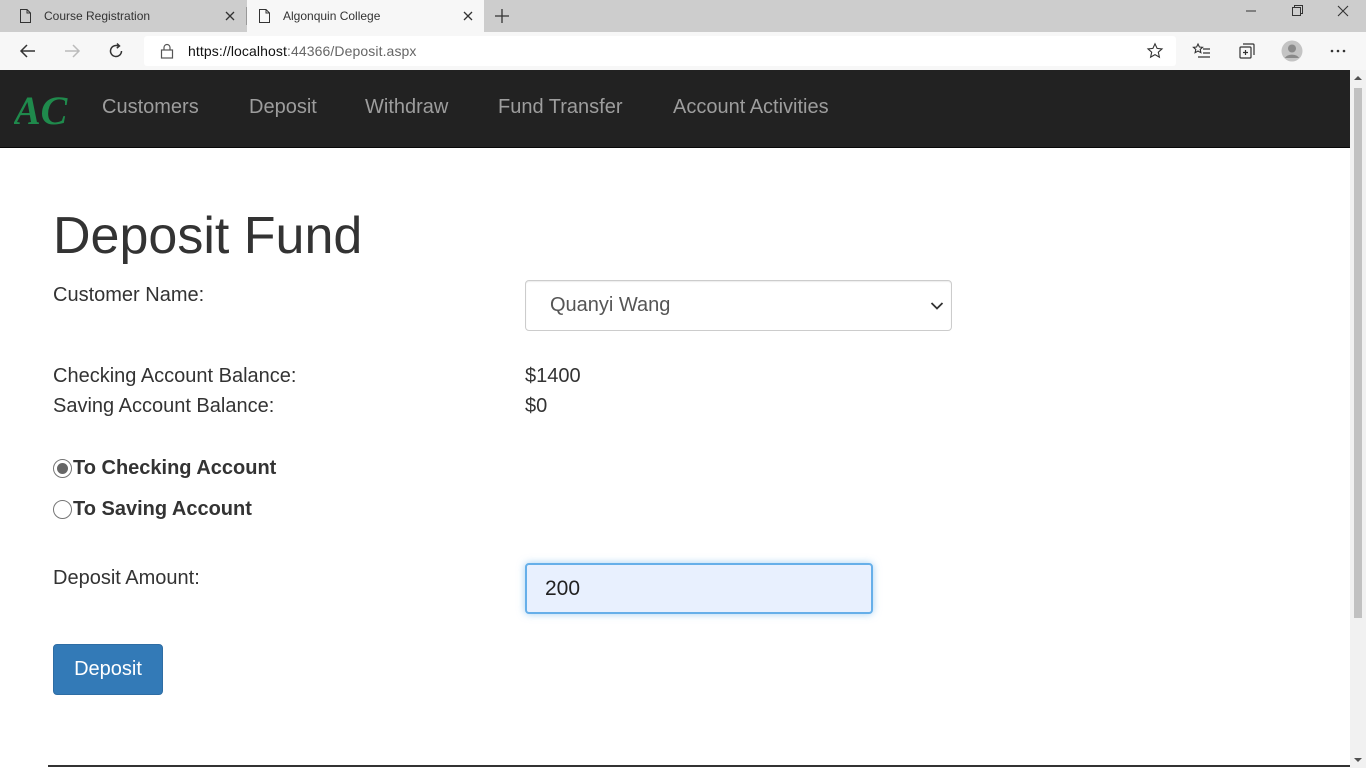  I want to click on radio-button-checking, so click(62, 468).